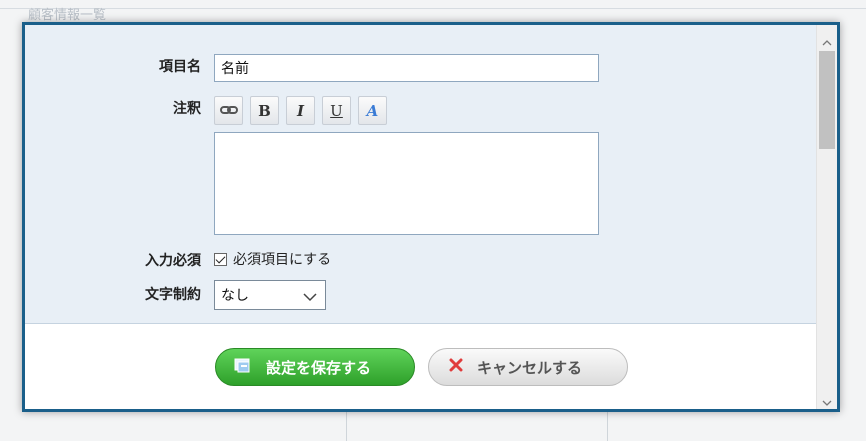 Image resolution: width=866 pixels, height=441 pixels. Describe the element at coordinates (270, 295) in the screenshot. I see `char-limit-select: なし` at that location.